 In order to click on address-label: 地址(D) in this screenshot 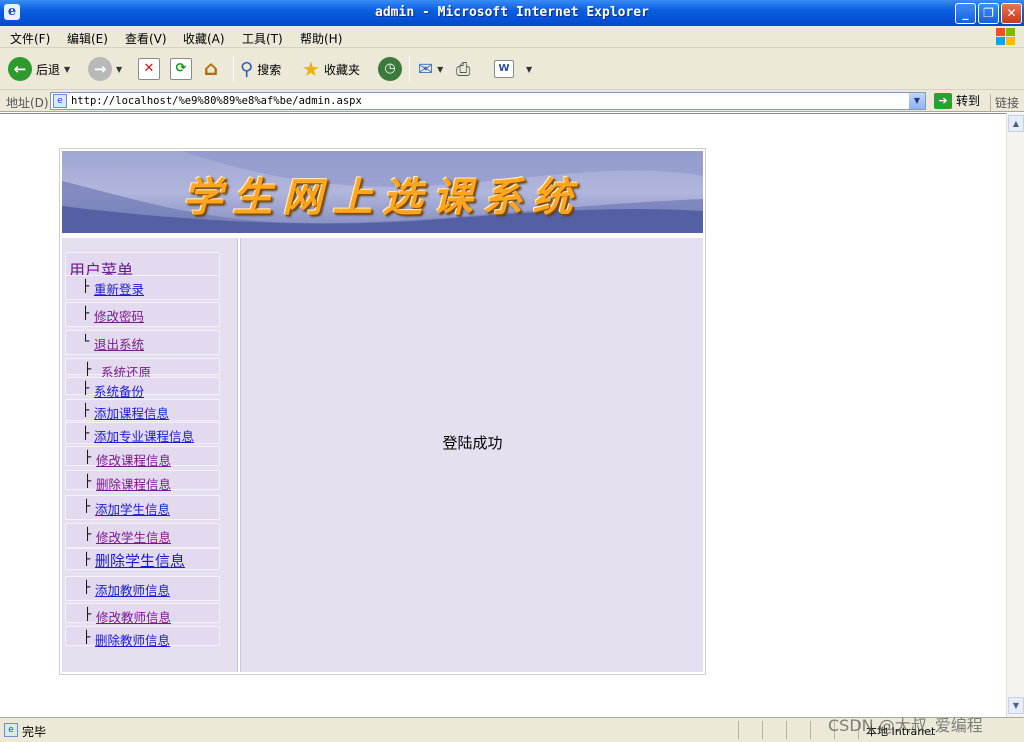, I will do `click(27, 103)`.